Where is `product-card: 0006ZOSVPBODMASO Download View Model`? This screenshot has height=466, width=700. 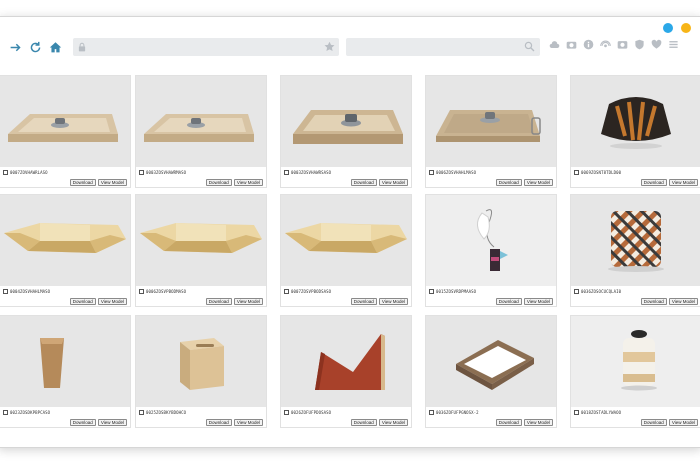
product-card: 0006ZOSVPBODMASO Download View Model is located at coordinates (201, 250).